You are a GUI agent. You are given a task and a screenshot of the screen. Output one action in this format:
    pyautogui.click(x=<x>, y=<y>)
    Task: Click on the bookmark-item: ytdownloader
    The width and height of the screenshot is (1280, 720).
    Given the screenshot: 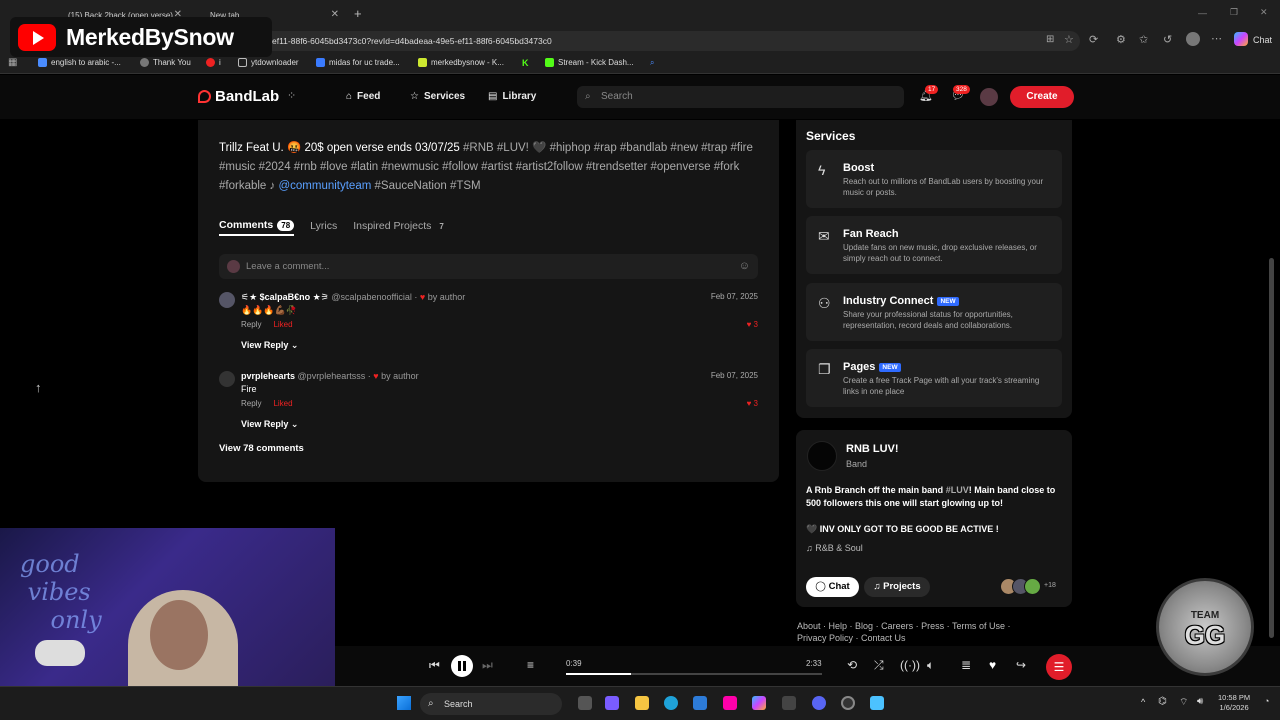 What is the action you would take?
    pyautogui.click(x=268, y=62)
    